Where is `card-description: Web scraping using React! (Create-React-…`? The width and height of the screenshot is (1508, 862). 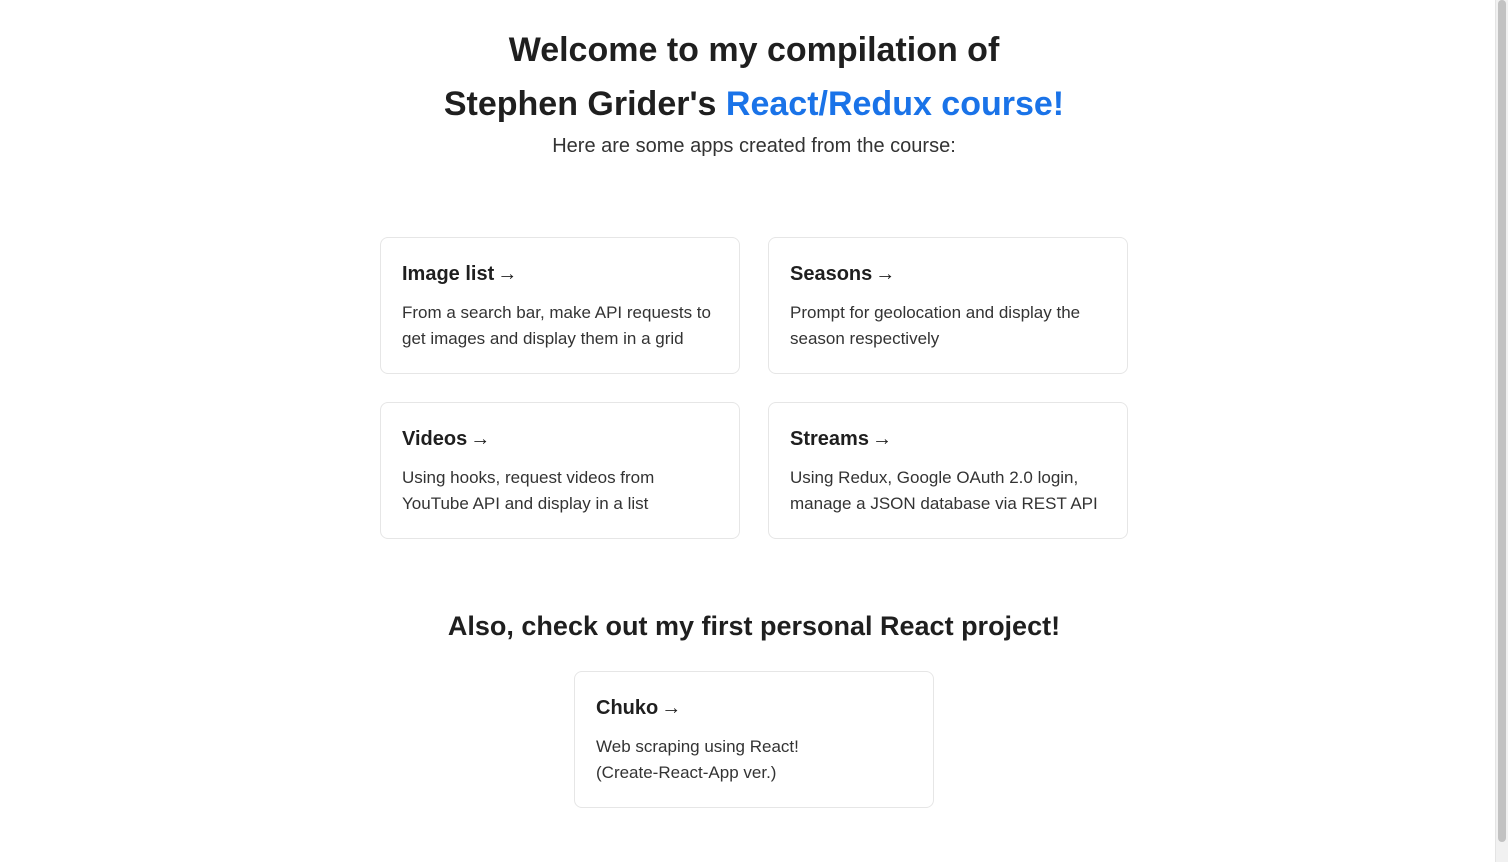 card-description: Web scraping using React! (Create-React-… is located at coordinates (697, 759).